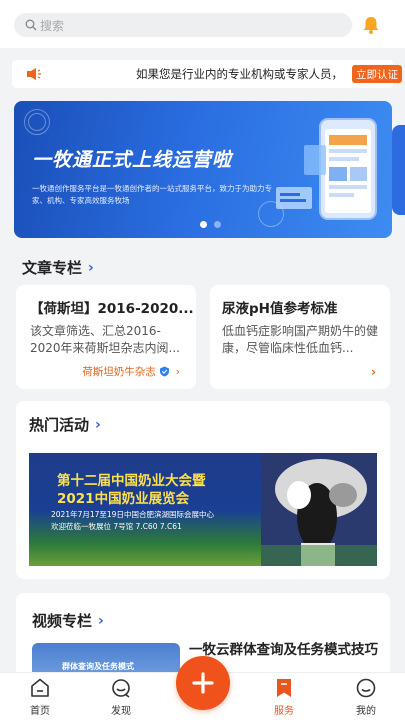  I want to click on notice-text: 如果您是行业内的专业机构或专家人员，, so click(239, 74).